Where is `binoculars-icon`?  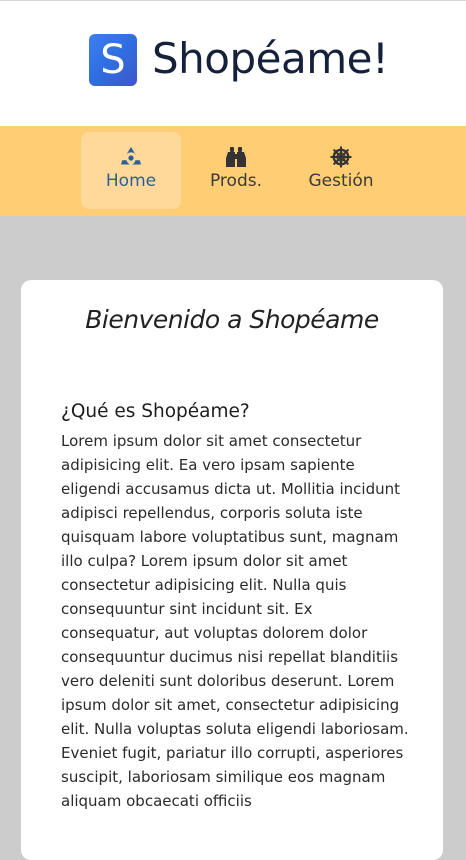 binoculars-icon is located at coordinates (236, 157).